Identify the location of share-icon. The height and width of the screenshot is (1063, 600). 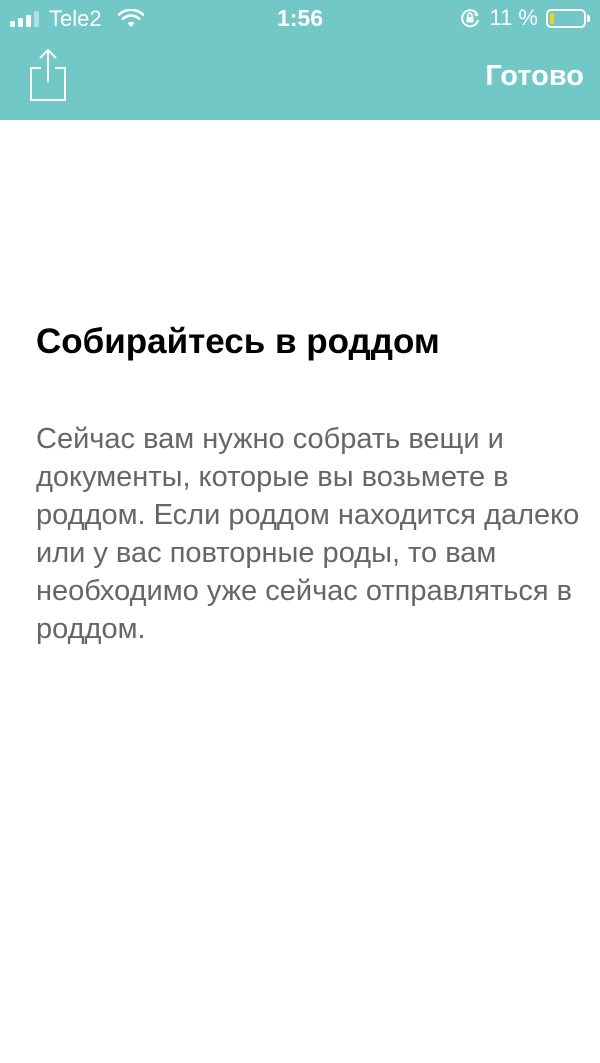
(48, 74).